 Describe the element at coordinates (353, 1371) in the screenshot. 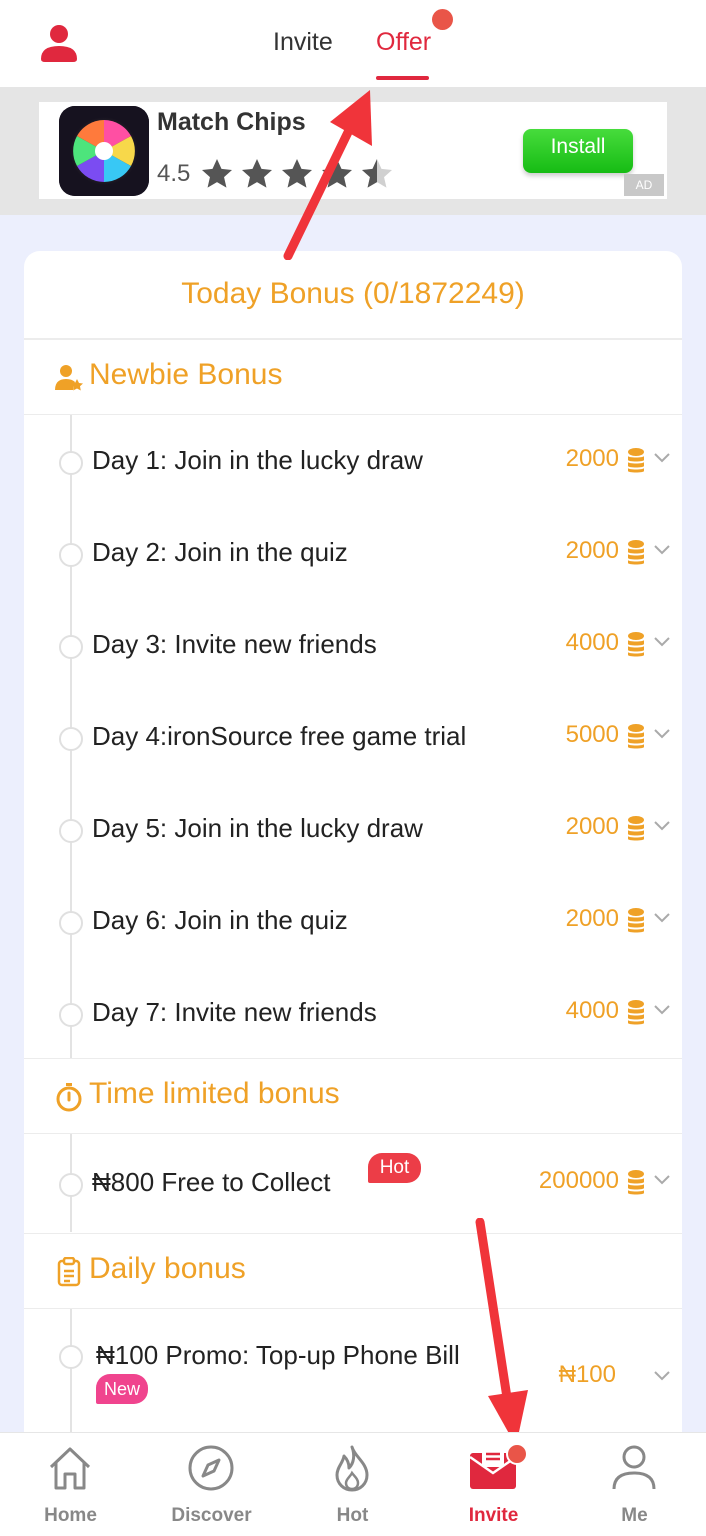

I see `task-row: ₦100 Promo: Top-up Phone Bill ₦100` at that location.